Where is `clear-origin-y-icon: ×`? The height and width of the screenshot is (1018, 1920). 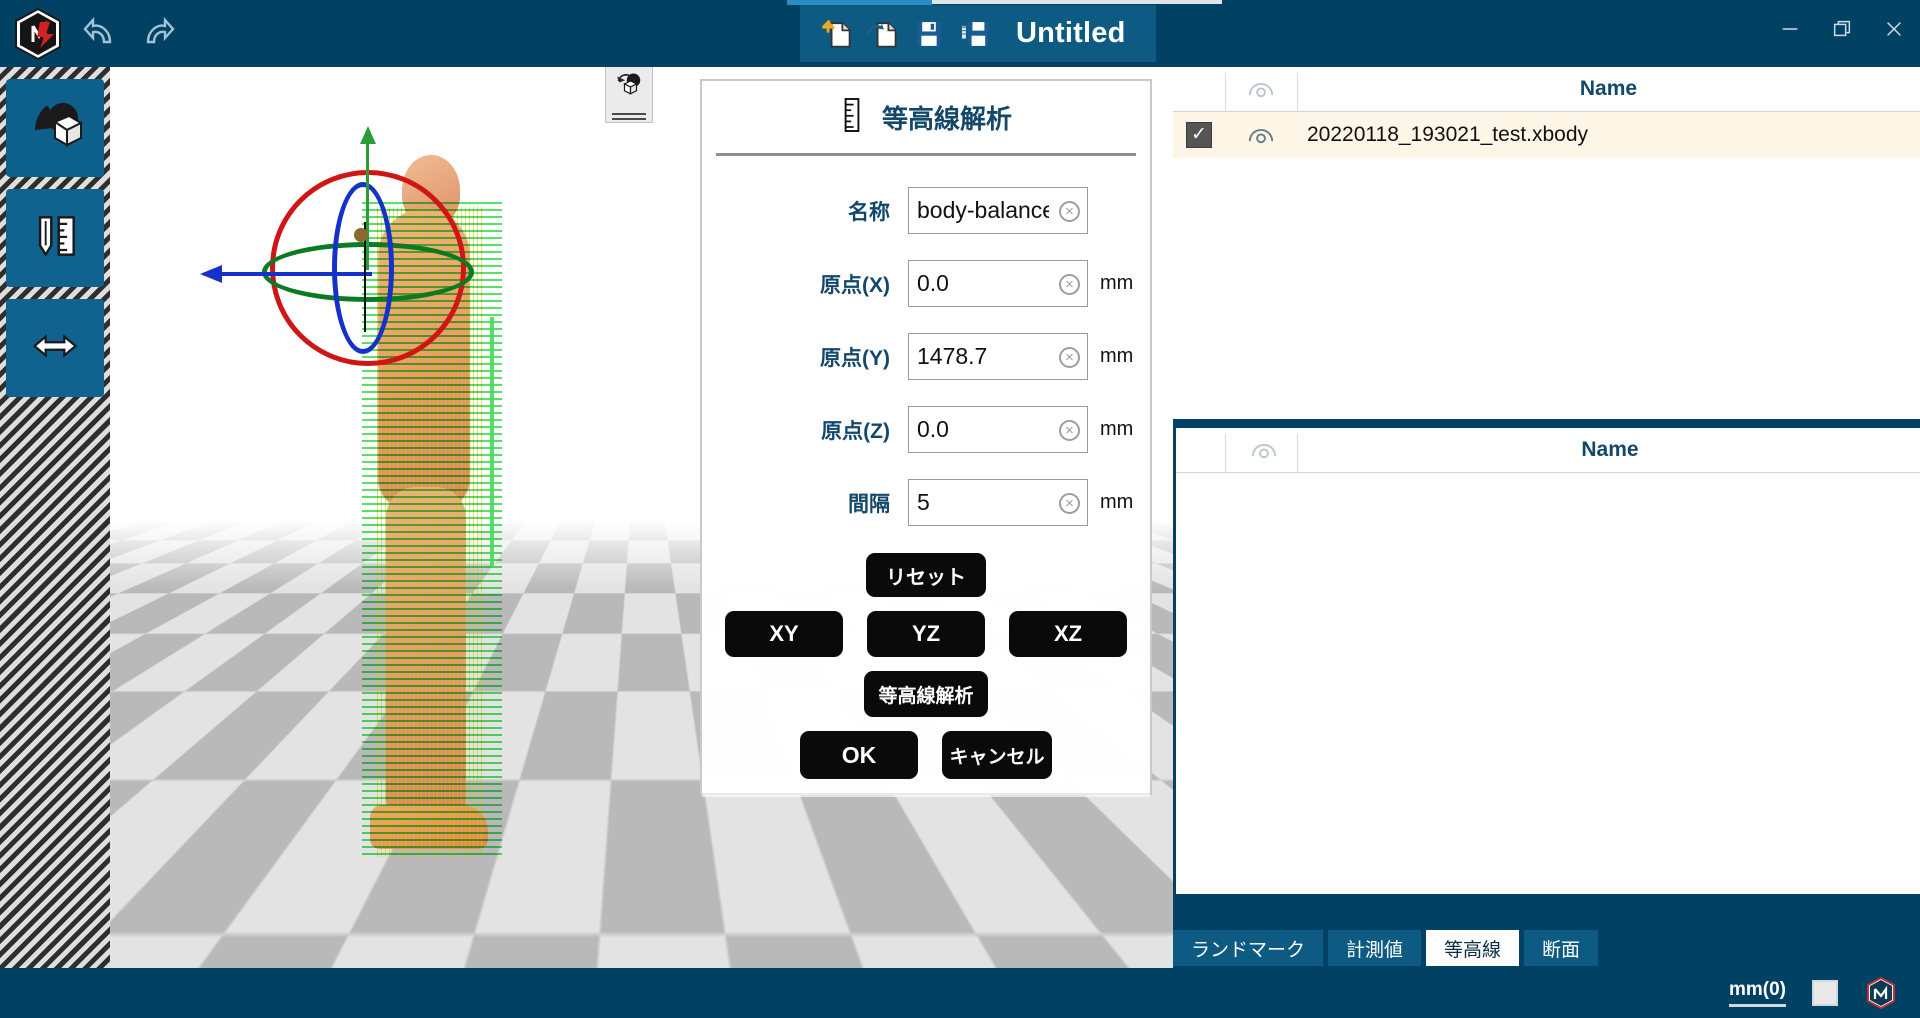 clear-origin-y-icon: × is located at coordinates (1069, 357).